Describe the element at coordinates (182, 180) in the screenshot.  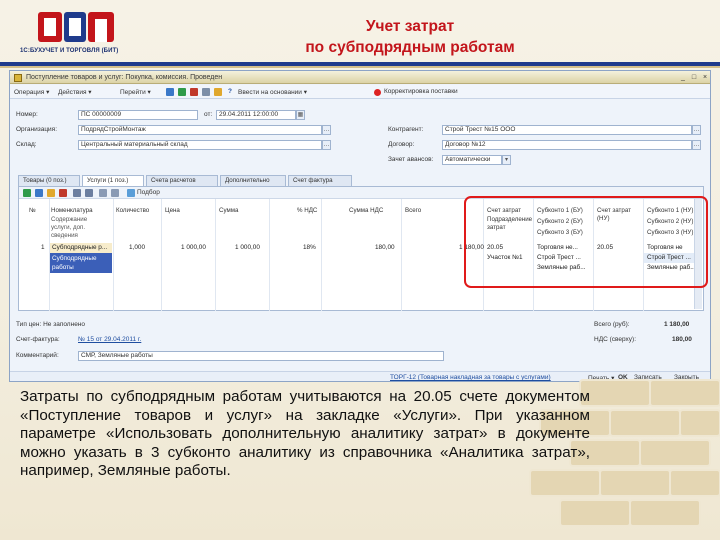
I see `tab-accounts: Счета расчетов` at that location.